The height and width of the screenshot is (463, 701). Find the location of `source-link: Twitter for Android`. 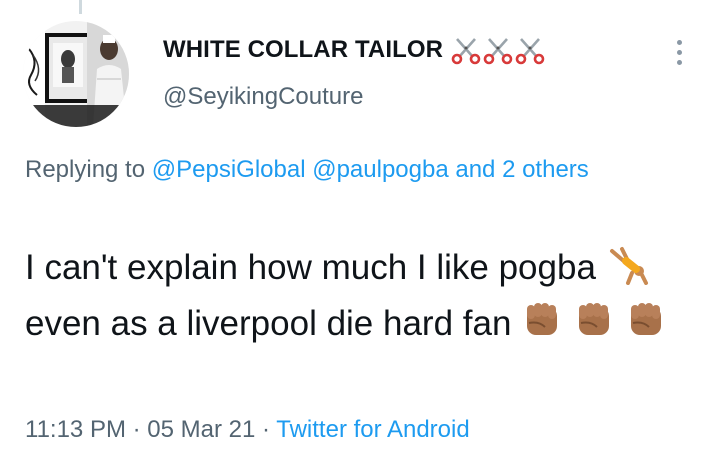

source-link: Twitter for Android is located at coordinates (372, 429).